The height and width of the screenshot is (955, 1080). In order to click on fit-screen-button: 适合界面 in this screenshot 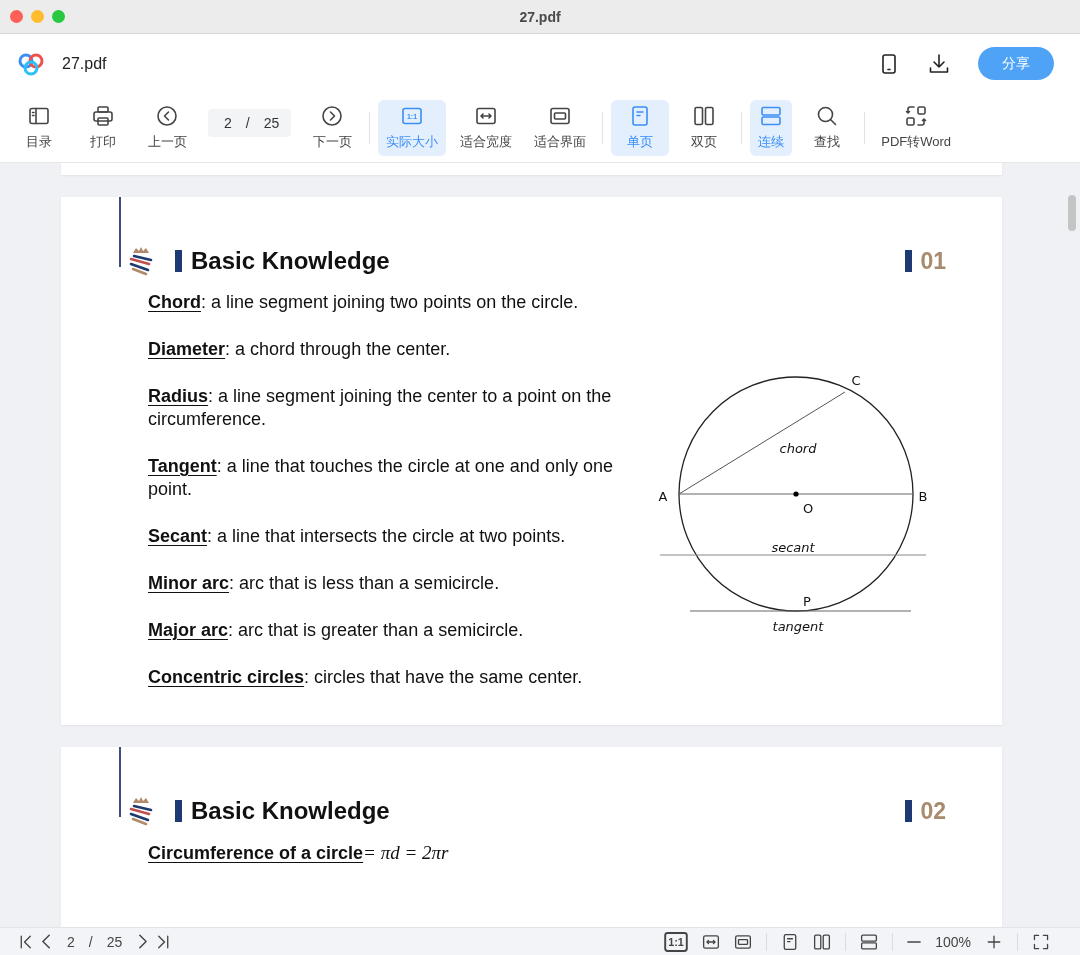, I will do `click(560, 127)`.